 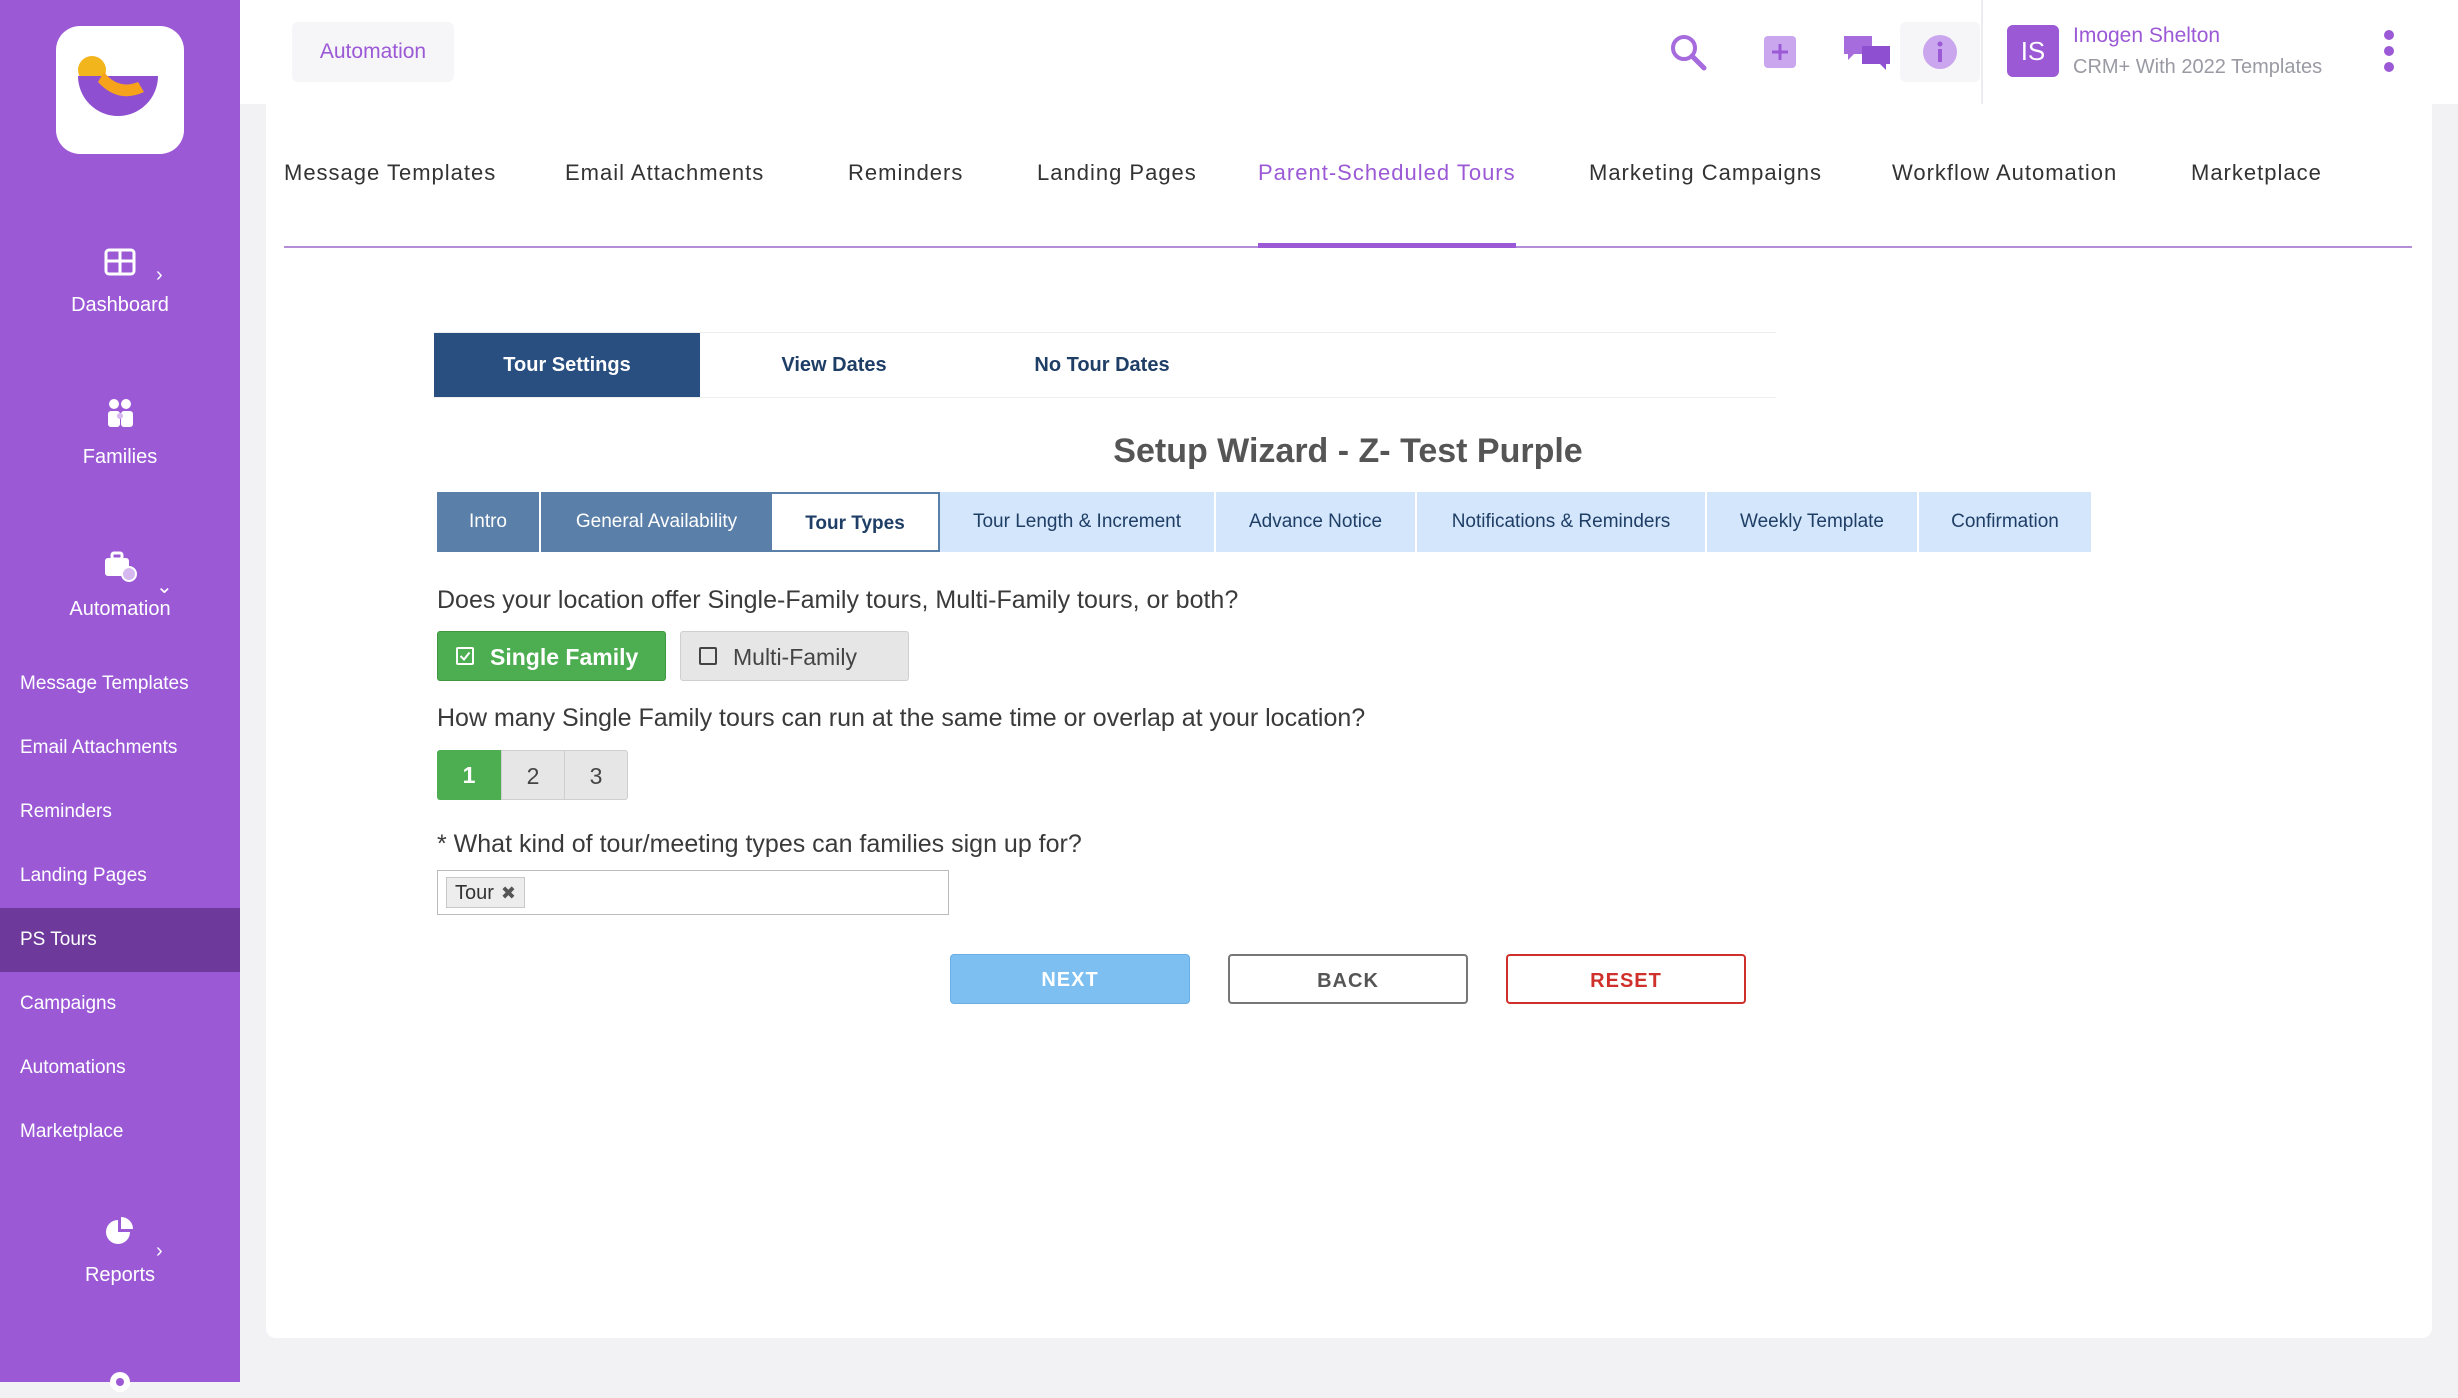 What do you see at coordinates (1813, 522) in the screenshot?
I see `step-weekly-template: Weekly Template` at bounding box center [1813, 522].